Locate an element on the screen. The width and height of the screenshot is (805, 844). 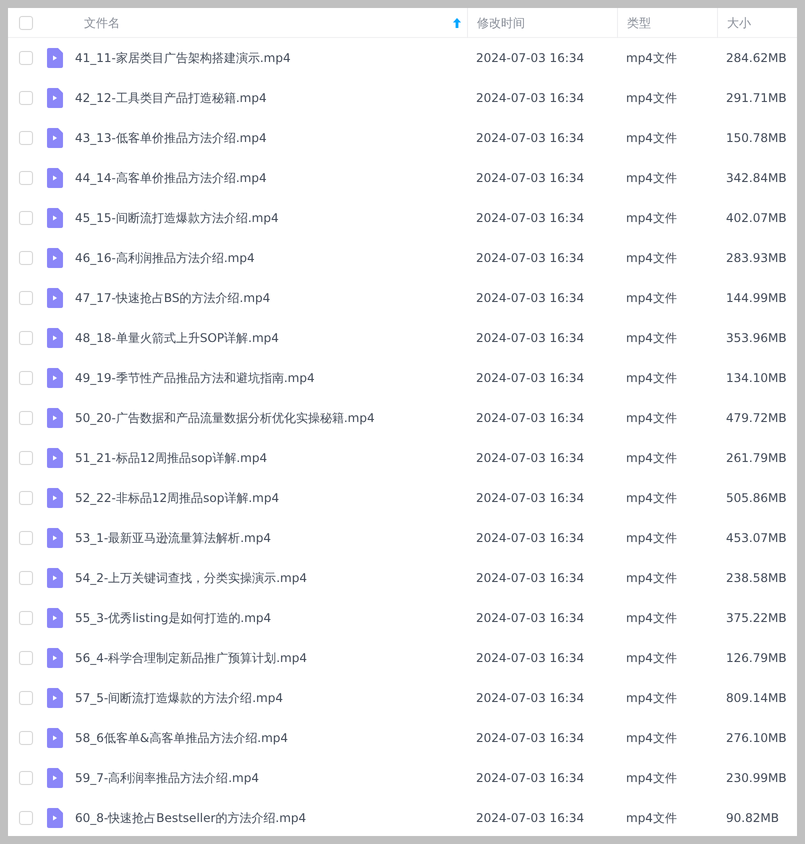
file-name: 57_5-间断流打造爆款的方法介绍.mp4 is located at coordinates (179, 698).